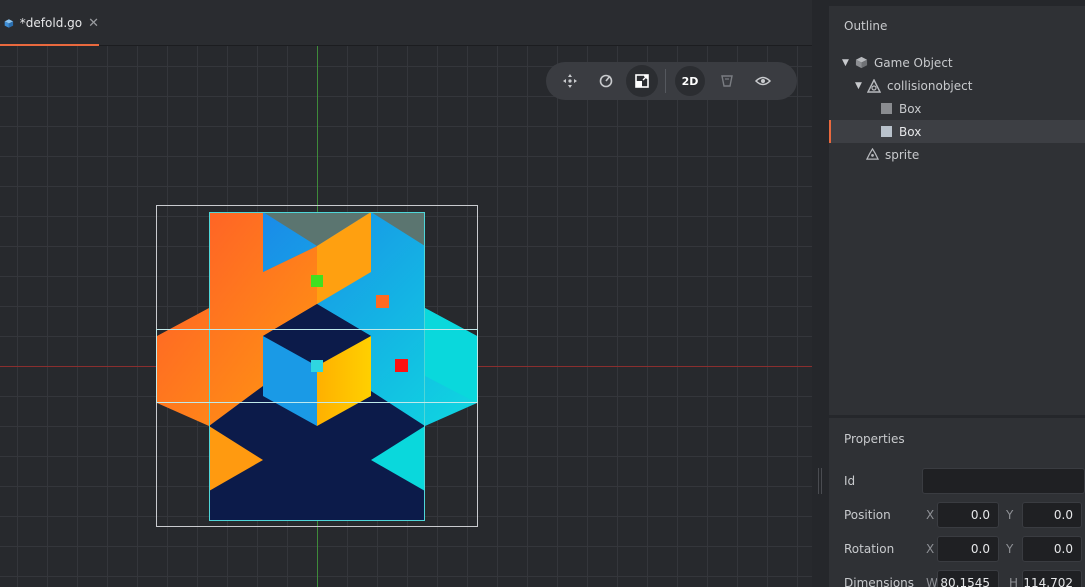 This screenshot has height=587, width=1085. What do you see at coordinates (1014, 581) in the screenshot?
I see `dimensions-h-label: H` at bounding box center [1014, 581].